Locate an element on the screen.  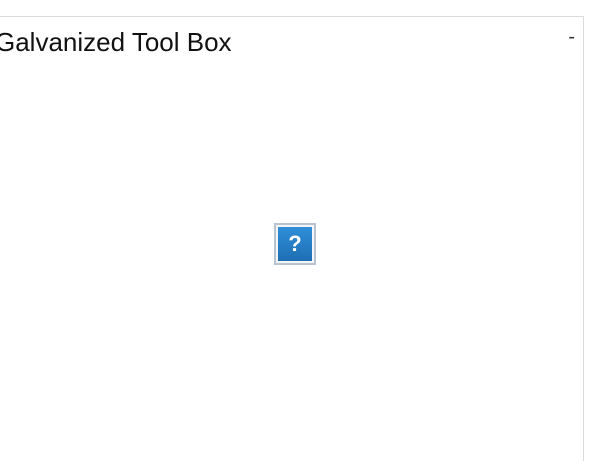
question-mark-icon: ? is located at coordinates (295, 244).